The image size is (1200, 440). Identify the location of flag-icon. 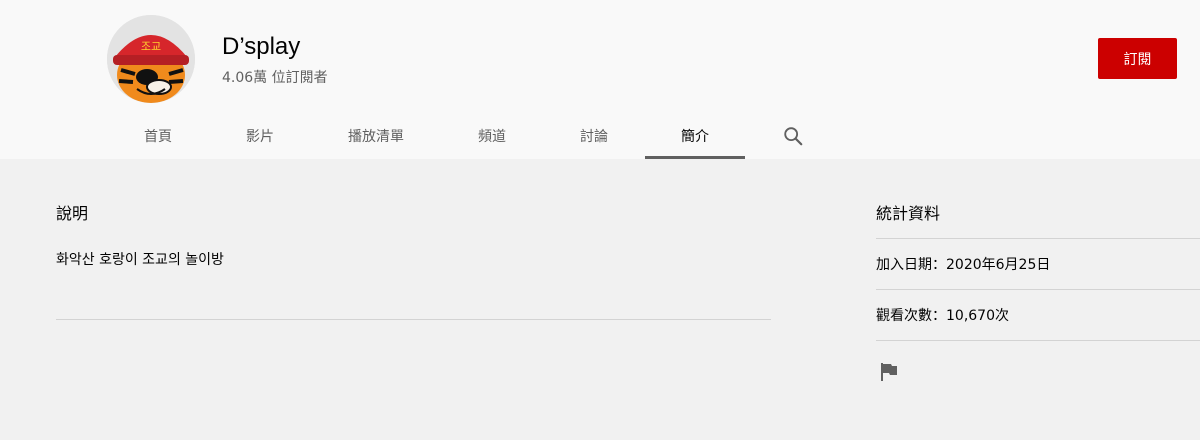
(888, 372).